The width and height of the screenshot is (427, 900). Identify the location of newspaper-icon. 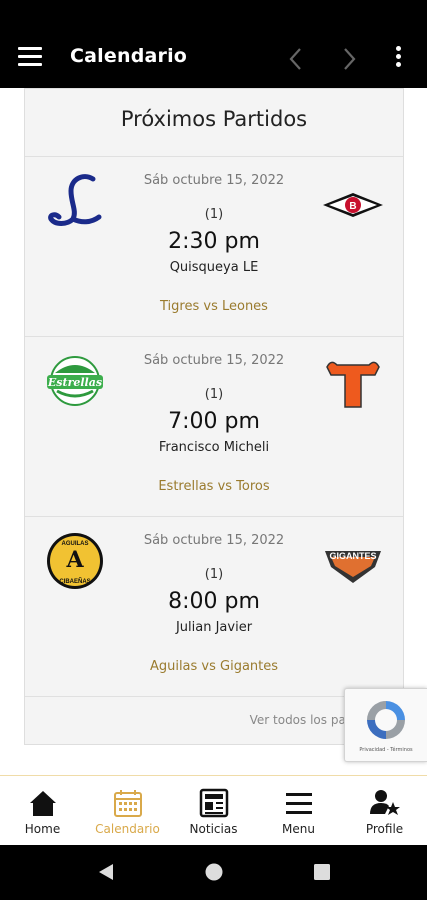
(214, 803).